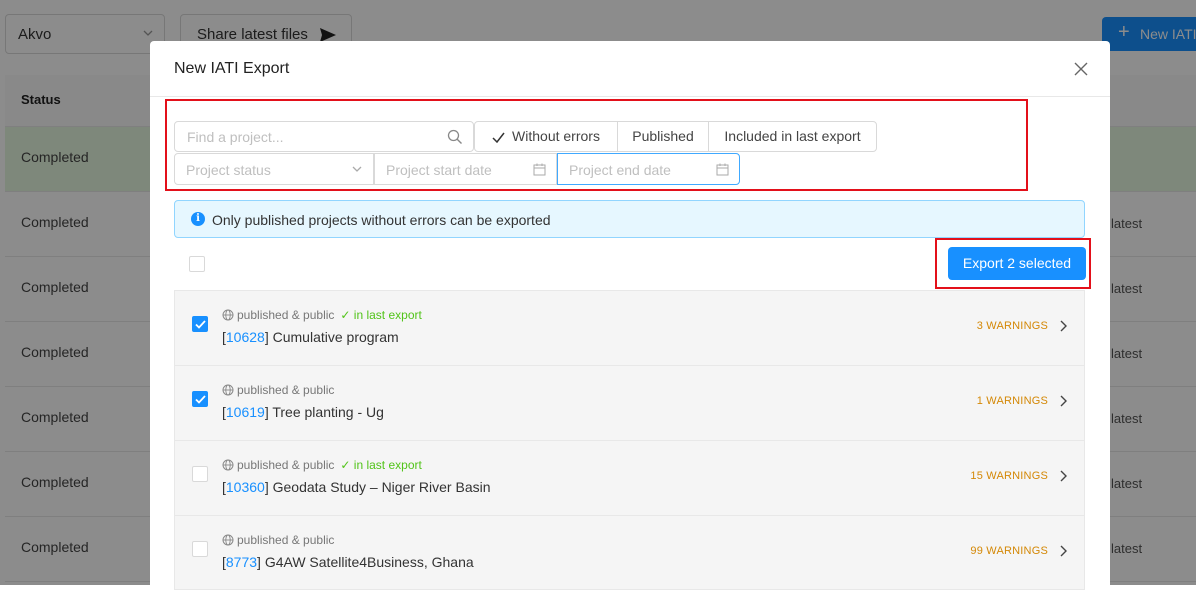 This screenshot has width=1196, height=601. What do you see at coordinates (198, 219) in the screenshot?
I see `info-icon: i` at bounding box center [198, 219].